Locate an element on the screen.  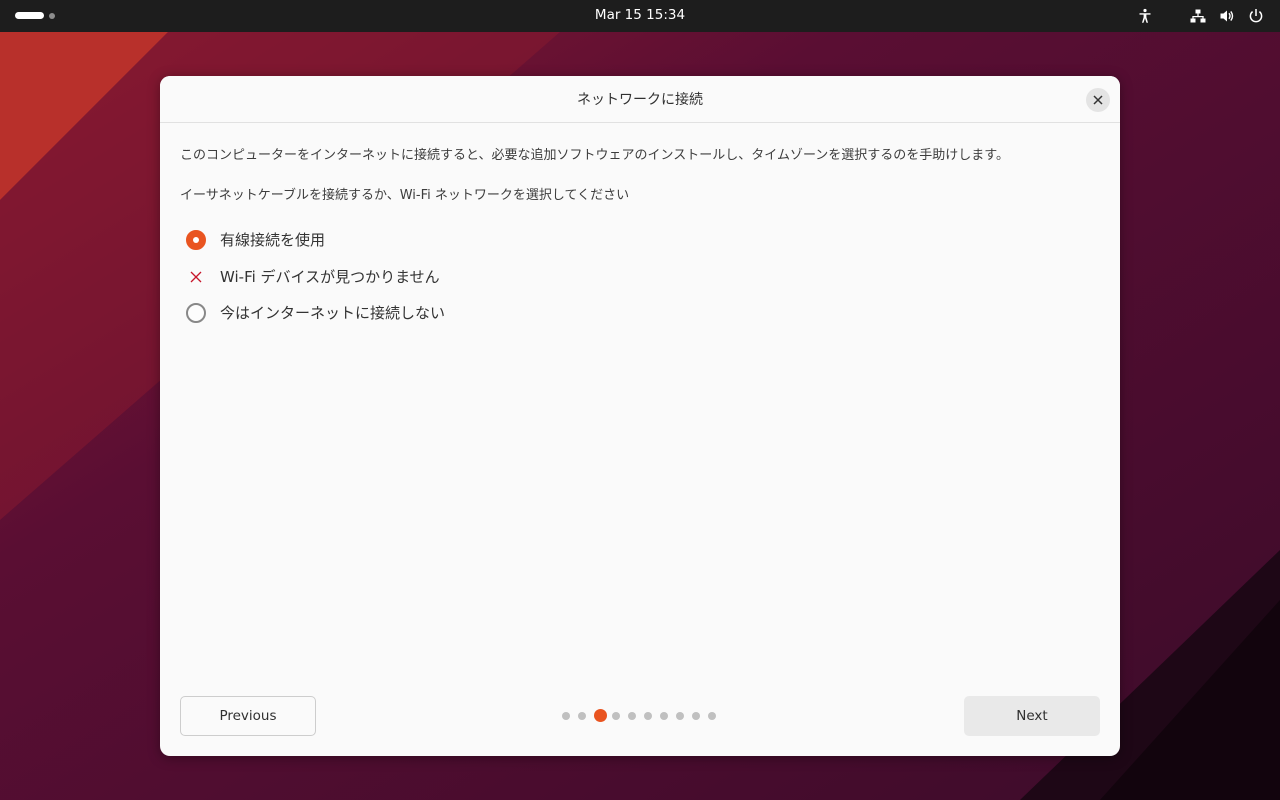
close-button is located at coordinates (1098, 100).